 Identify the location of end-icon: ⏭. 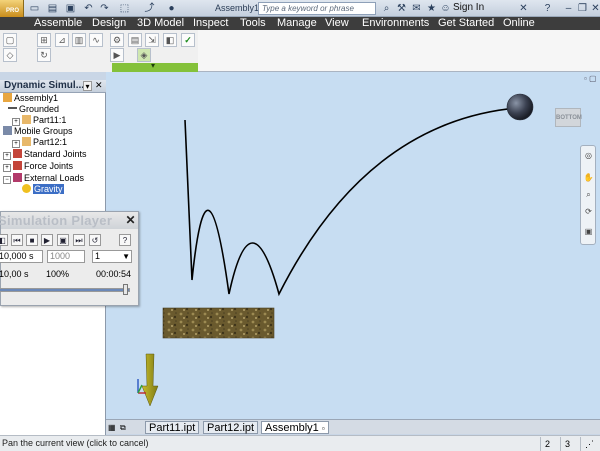
(79, 240).